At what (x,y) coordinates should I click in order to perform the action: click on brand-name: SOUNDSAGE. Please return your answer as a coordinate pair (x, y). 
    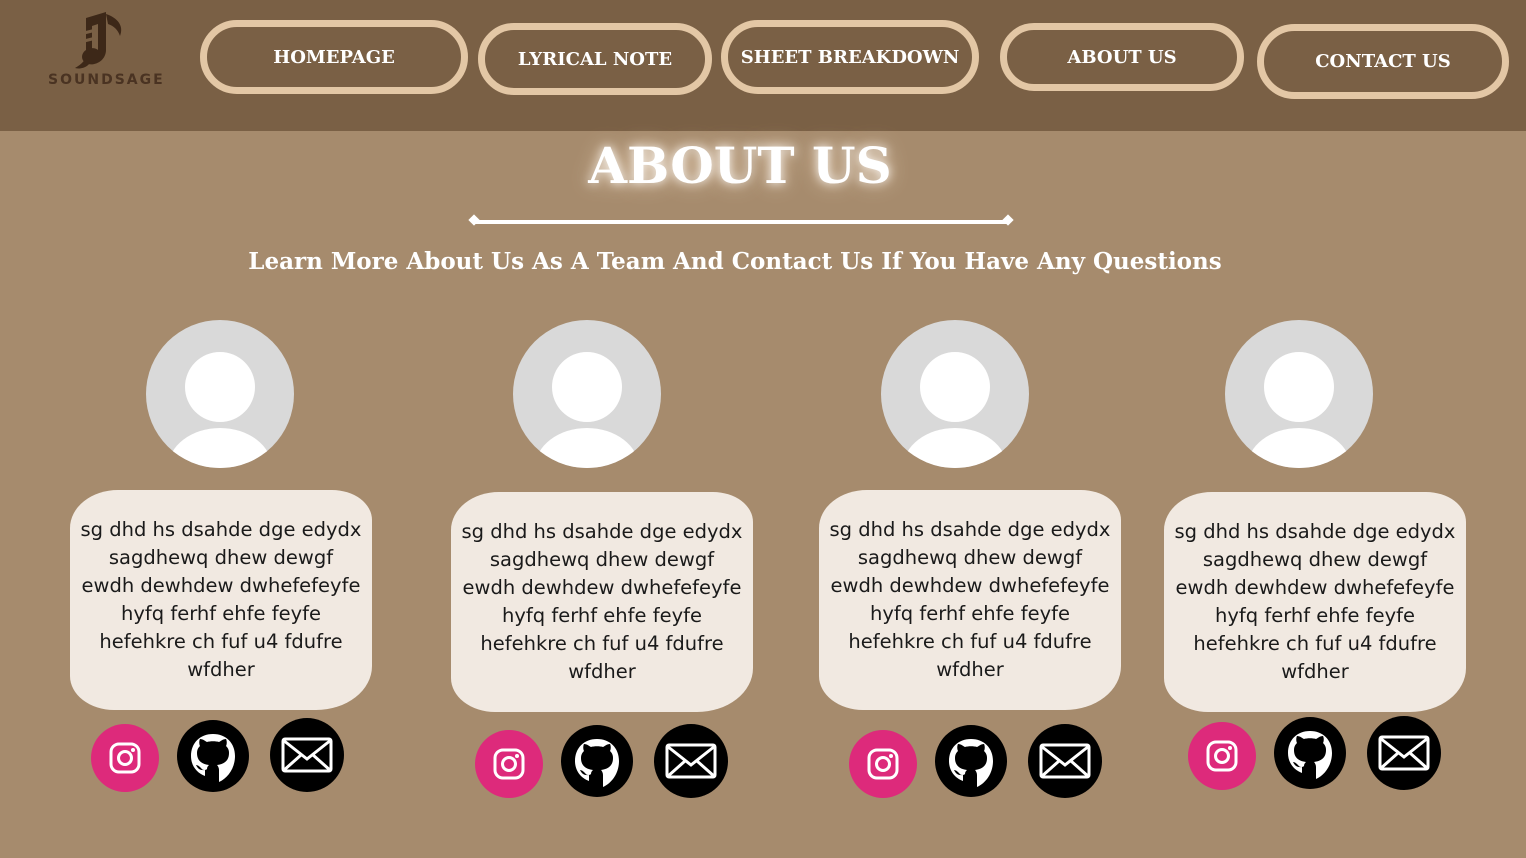
    Looking at the image, I should click on (106, 80).